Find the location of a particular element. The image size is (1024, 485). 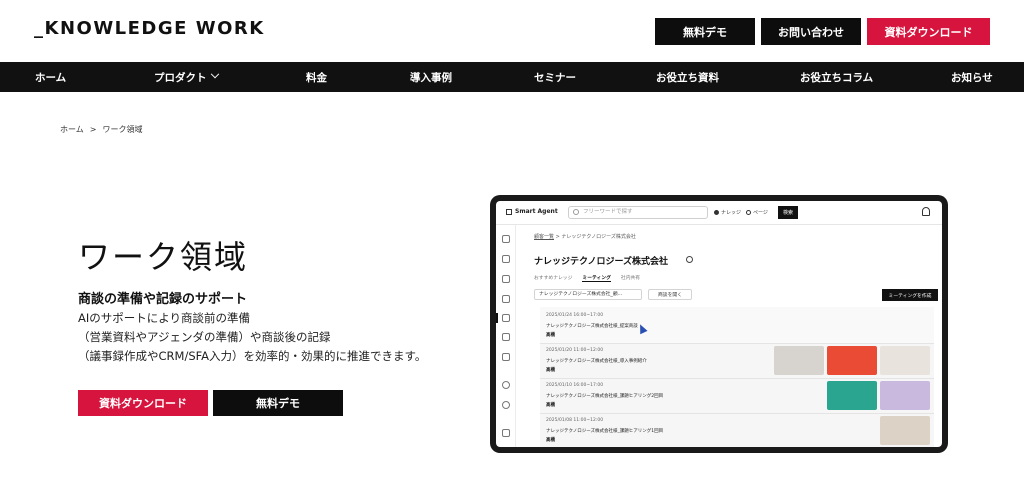

hero-description-line: （営業資料やアジェンダの準備）や商談後の記録 is located at coordinates (204, 337).